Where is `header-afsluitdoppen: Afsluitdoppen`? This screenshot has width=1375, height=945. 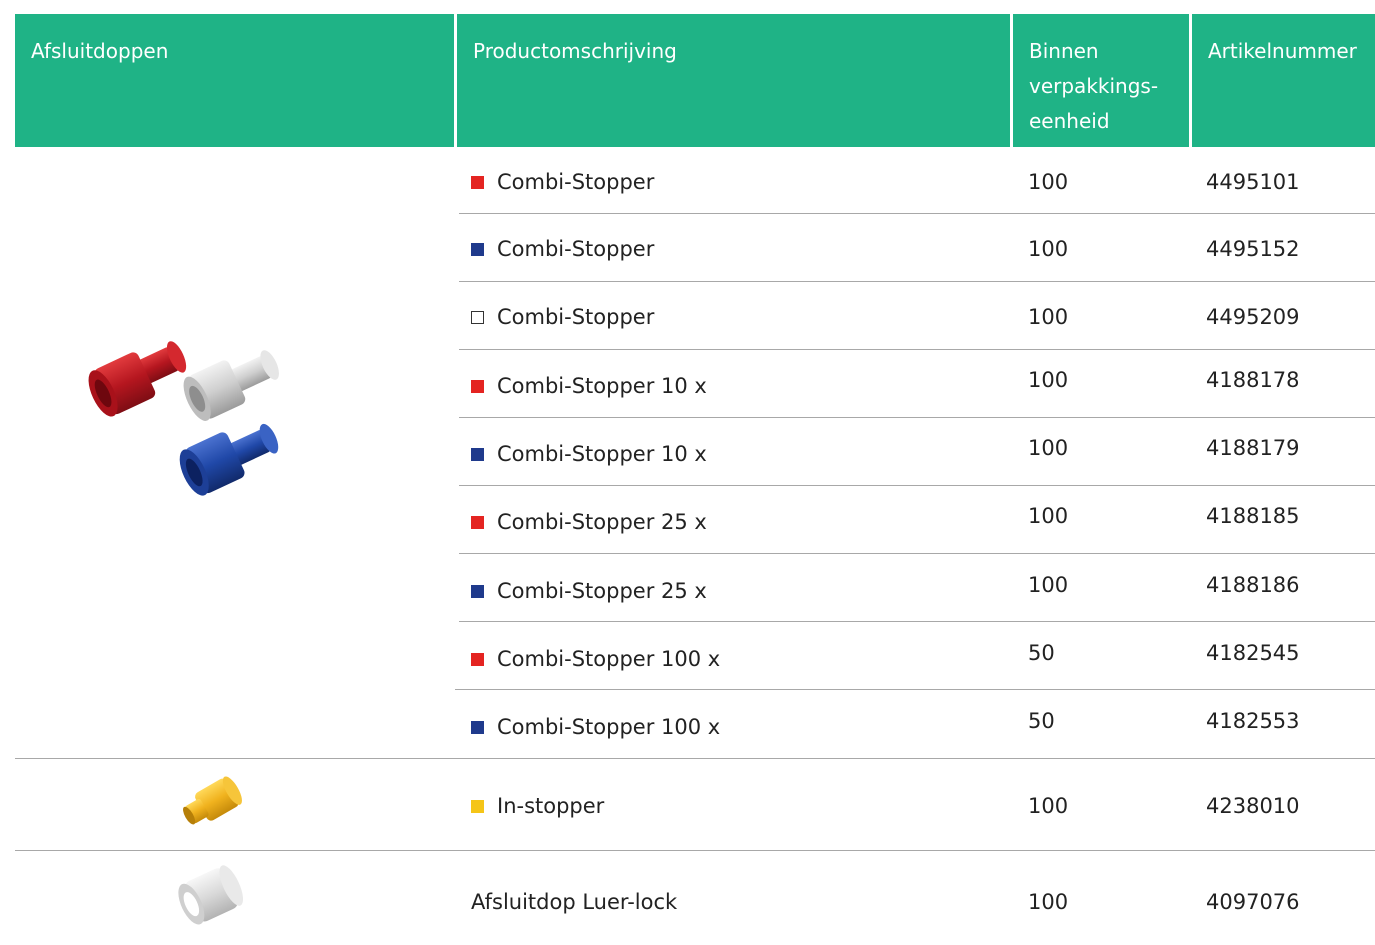
header-afsluitdoppen: Afsluitdoppen is located at coordinates (234, 80).